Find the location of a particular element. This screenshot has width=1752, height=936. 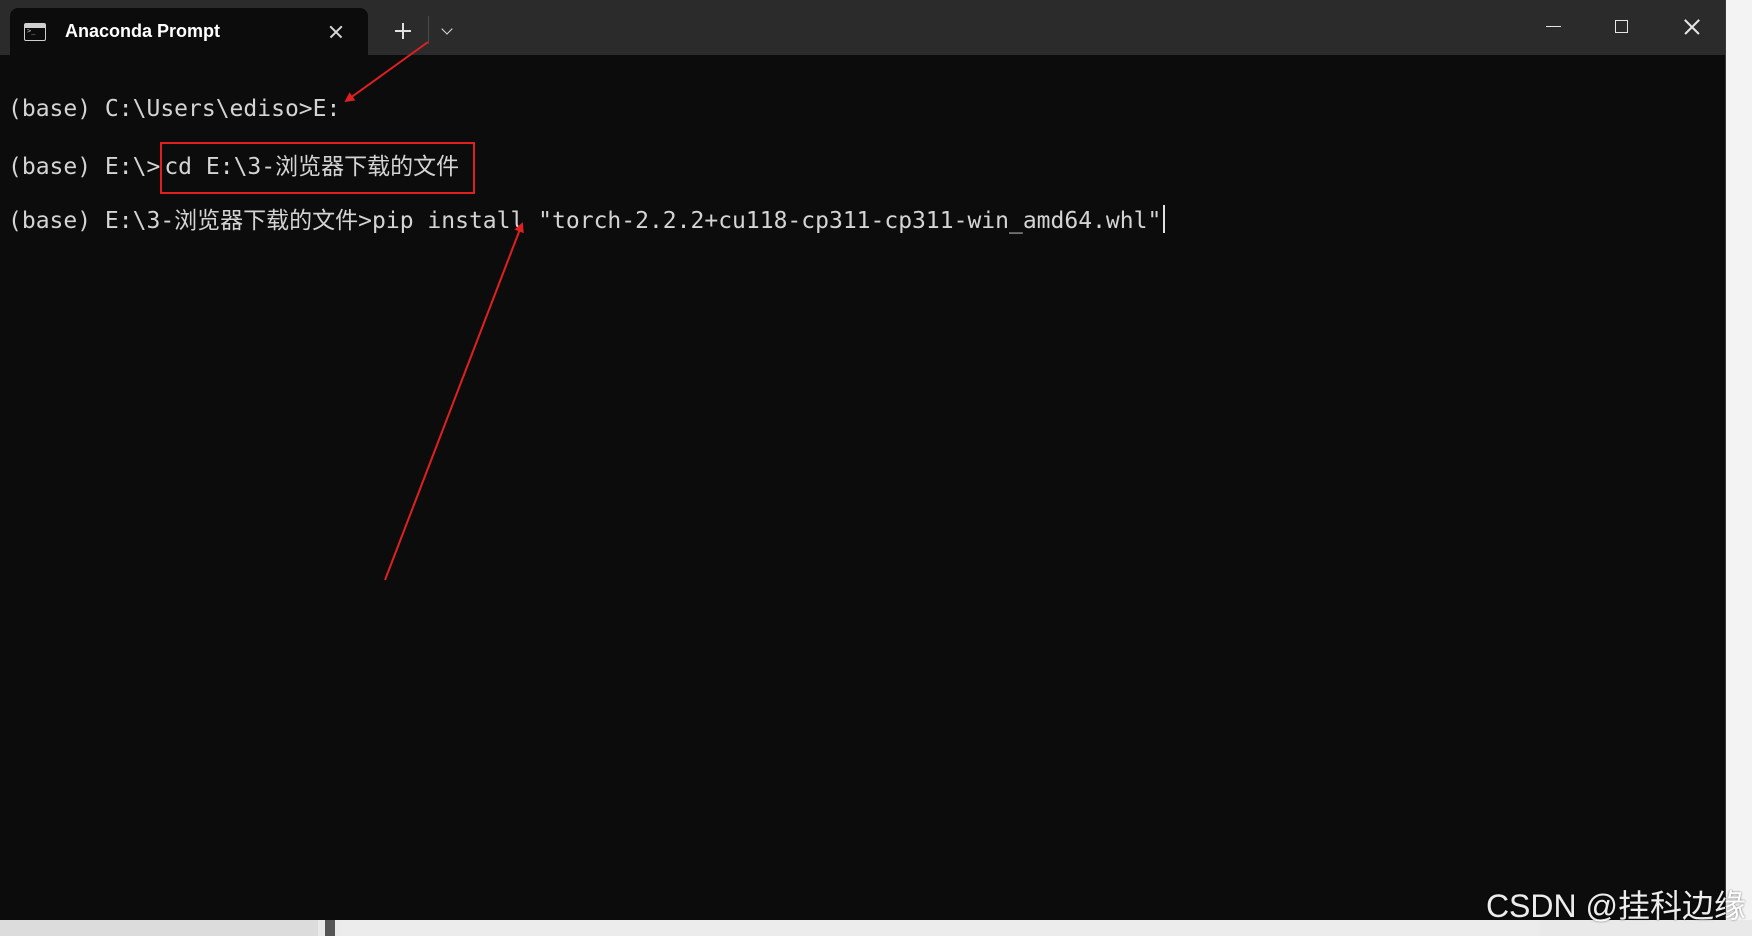

watermark: CSDN @挂科边缘 is located at coordinates (1615, 906).